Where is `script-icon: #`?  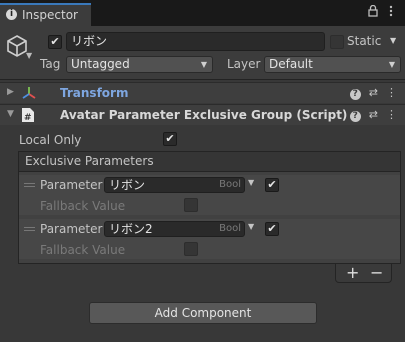 script-icon: # is located at coordinates (28, 116).